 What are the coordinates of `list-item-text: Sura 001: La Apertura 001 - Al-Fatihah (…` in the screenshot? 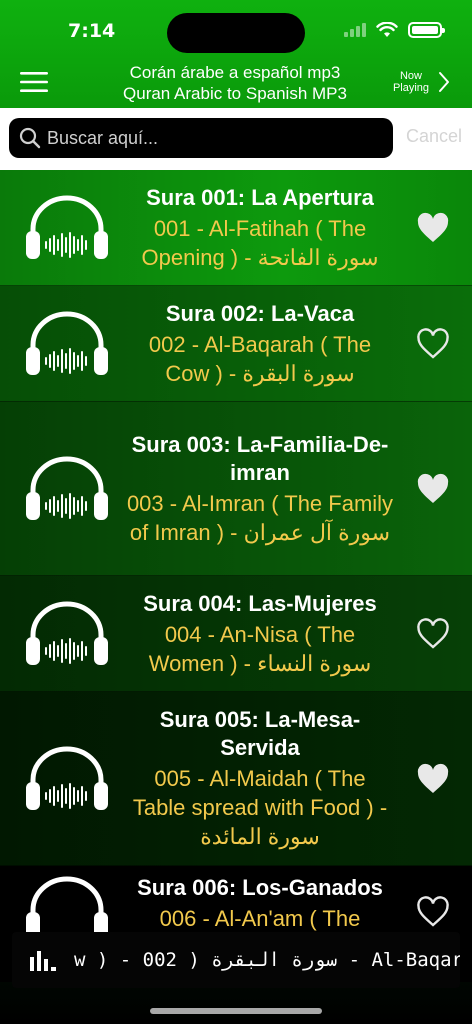 It's located at (260, 228).